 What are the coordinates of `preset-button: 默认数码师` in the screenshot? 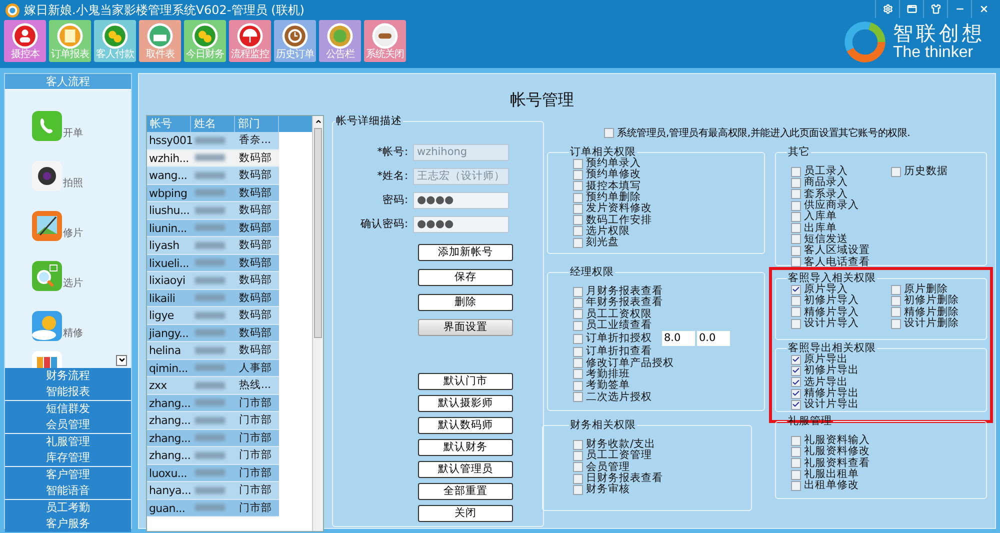 It's located at (465, 425).